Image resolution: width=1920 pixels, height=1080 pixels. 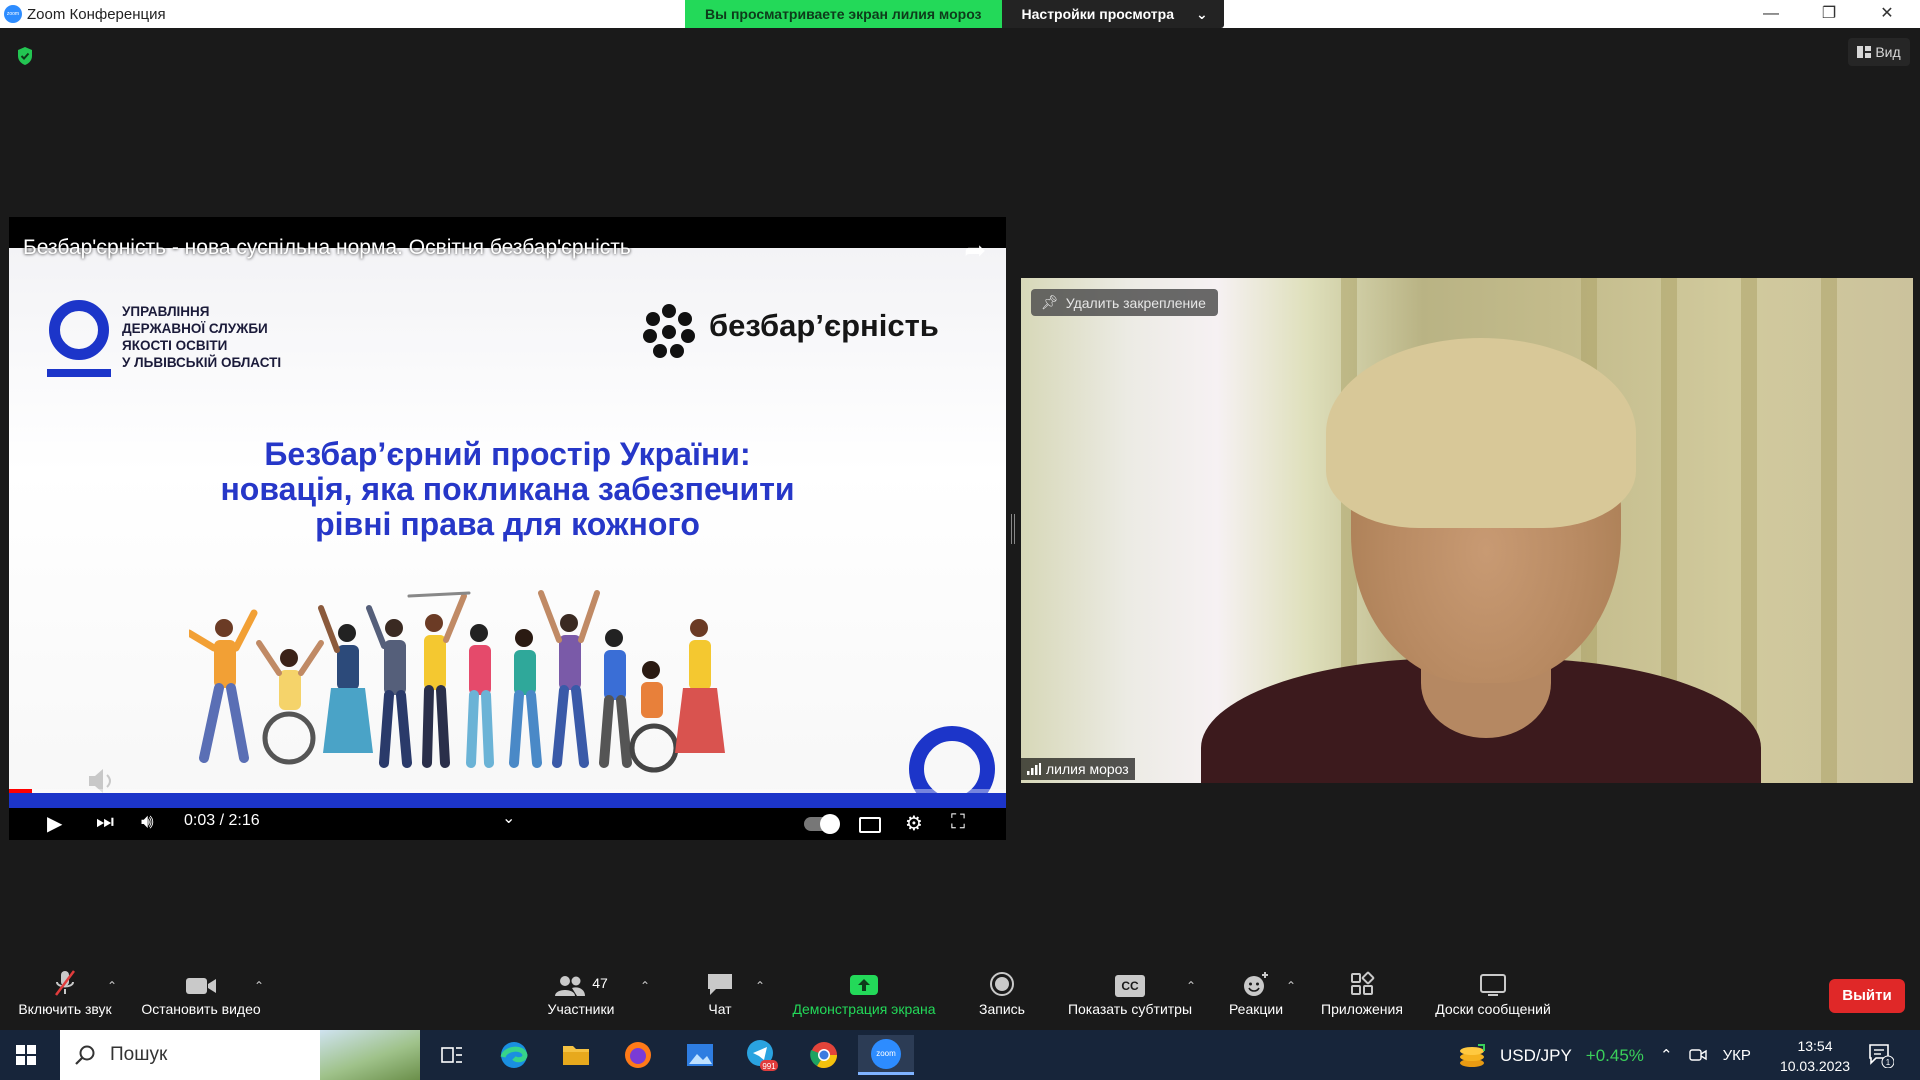 What do you see at coordinates (1666, 1055) in the screenshot?
I see `chevron-up-icon: ⌃` at bounding box center [1666, 1055].